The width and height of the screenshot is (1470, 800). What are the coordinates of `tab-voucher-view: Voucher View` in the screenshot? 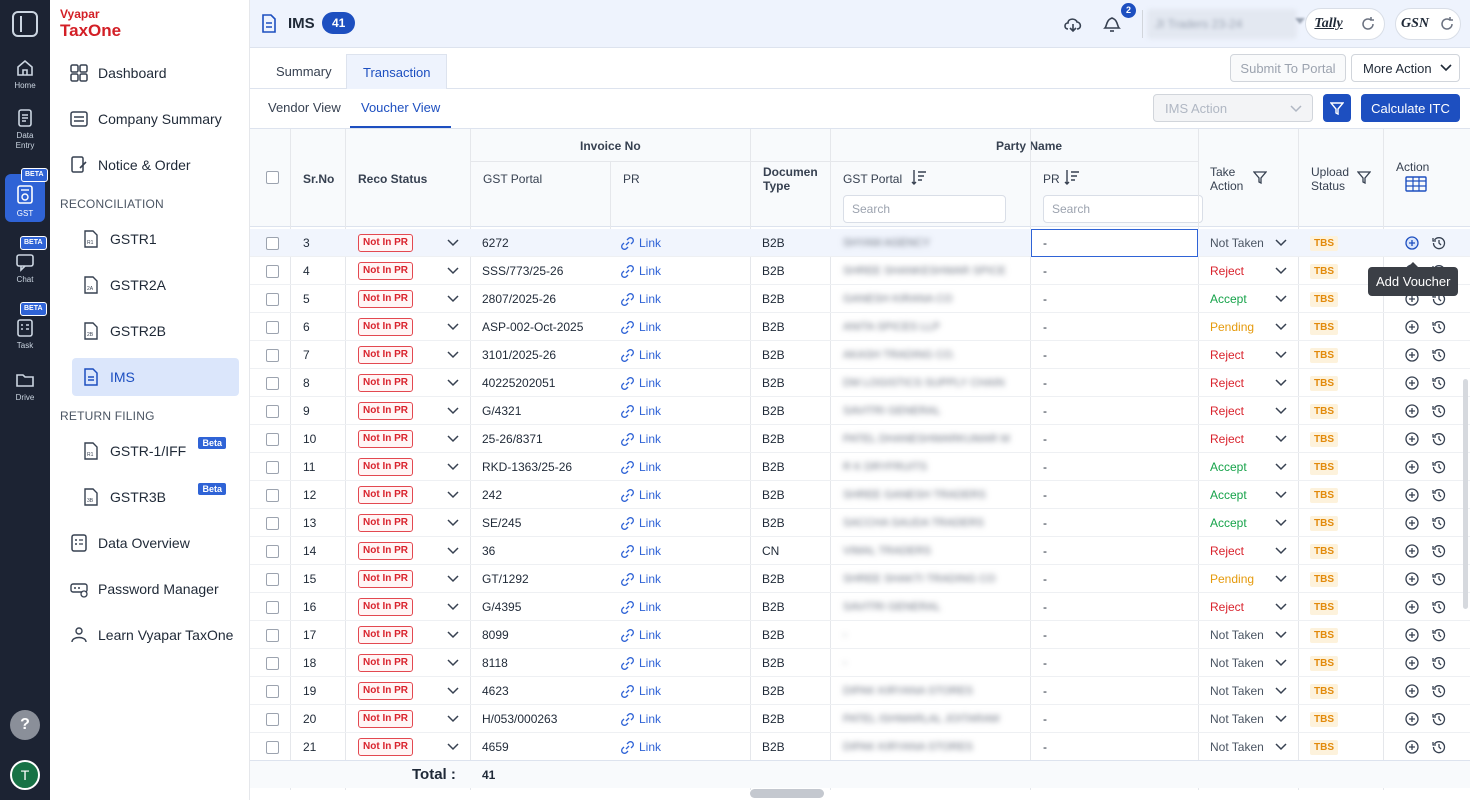 It's located at (401, 108).